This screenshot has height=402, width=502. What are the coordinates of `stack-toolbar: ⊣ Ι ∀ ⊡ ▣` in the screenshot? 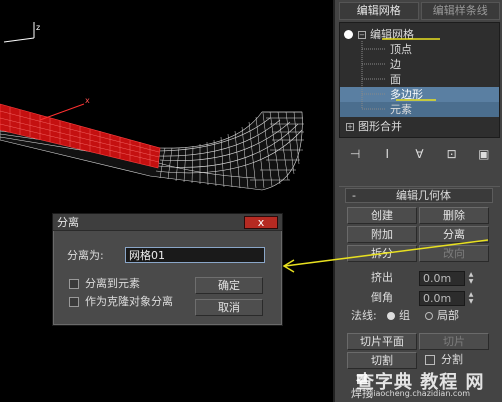 It's located at (419, 154).